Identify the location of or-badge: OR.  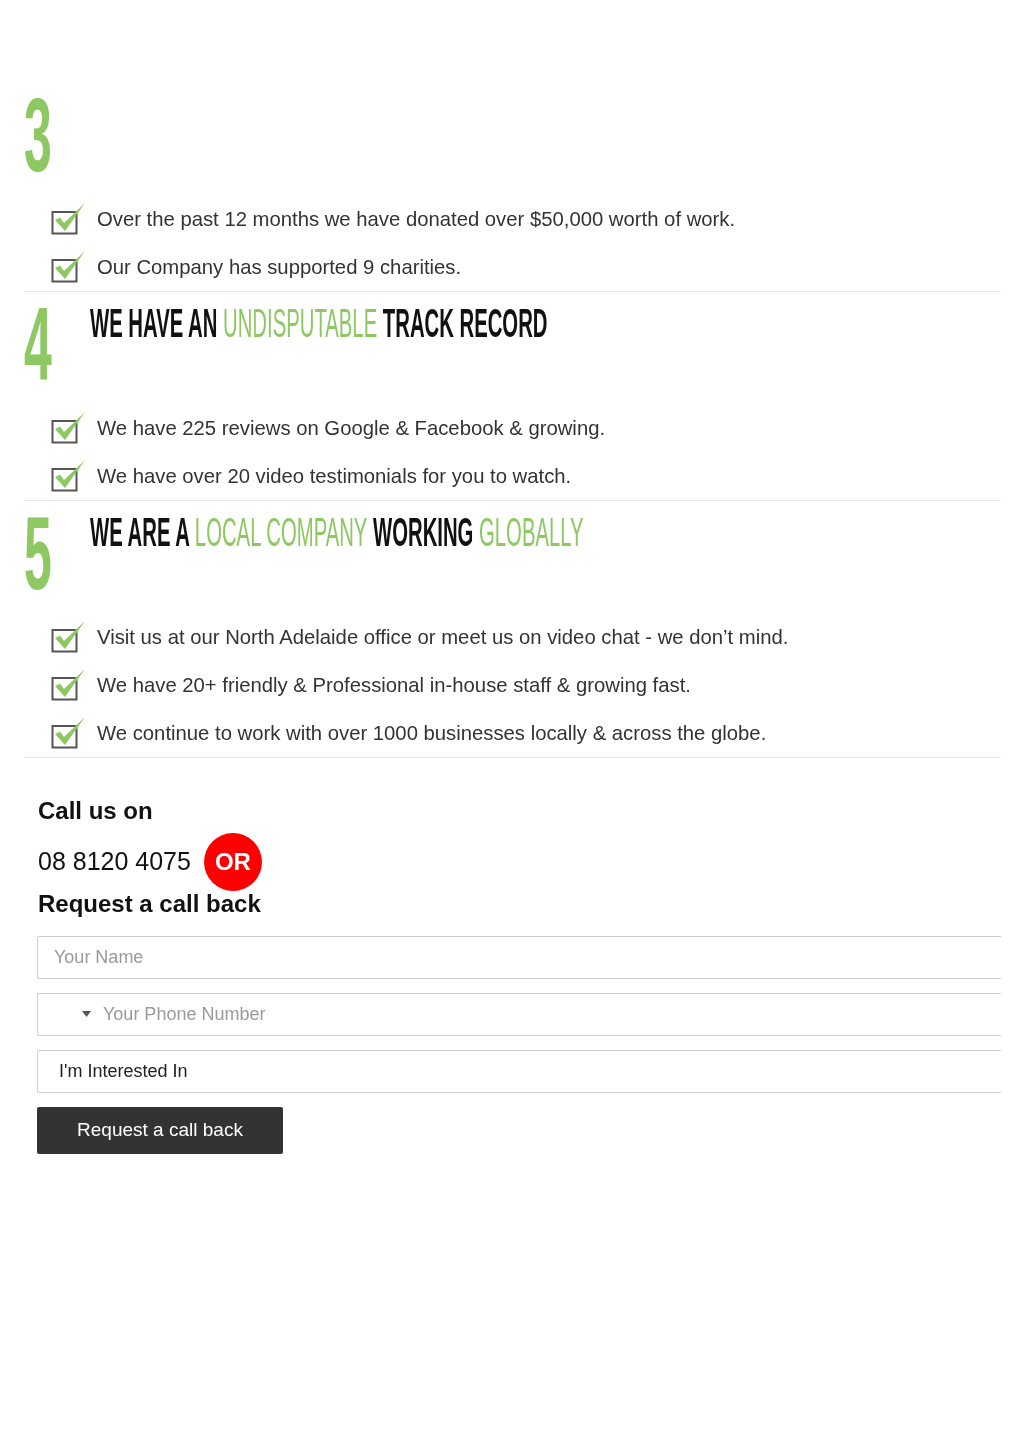
(232, 862).